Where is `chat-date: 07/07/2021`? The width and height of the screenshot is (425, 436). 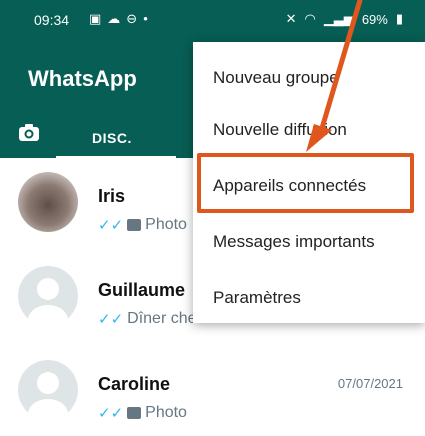
chat-date: 07/07/2021 is located at coordinates (370, 383).